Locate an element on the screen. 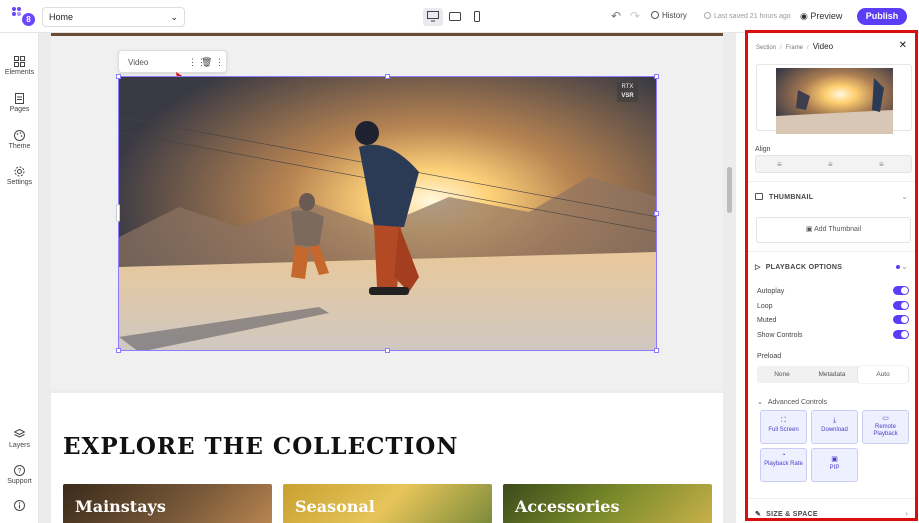 The image size is (919, 523). sidebar-item-label: Pages is located at coordinates (19, 109).